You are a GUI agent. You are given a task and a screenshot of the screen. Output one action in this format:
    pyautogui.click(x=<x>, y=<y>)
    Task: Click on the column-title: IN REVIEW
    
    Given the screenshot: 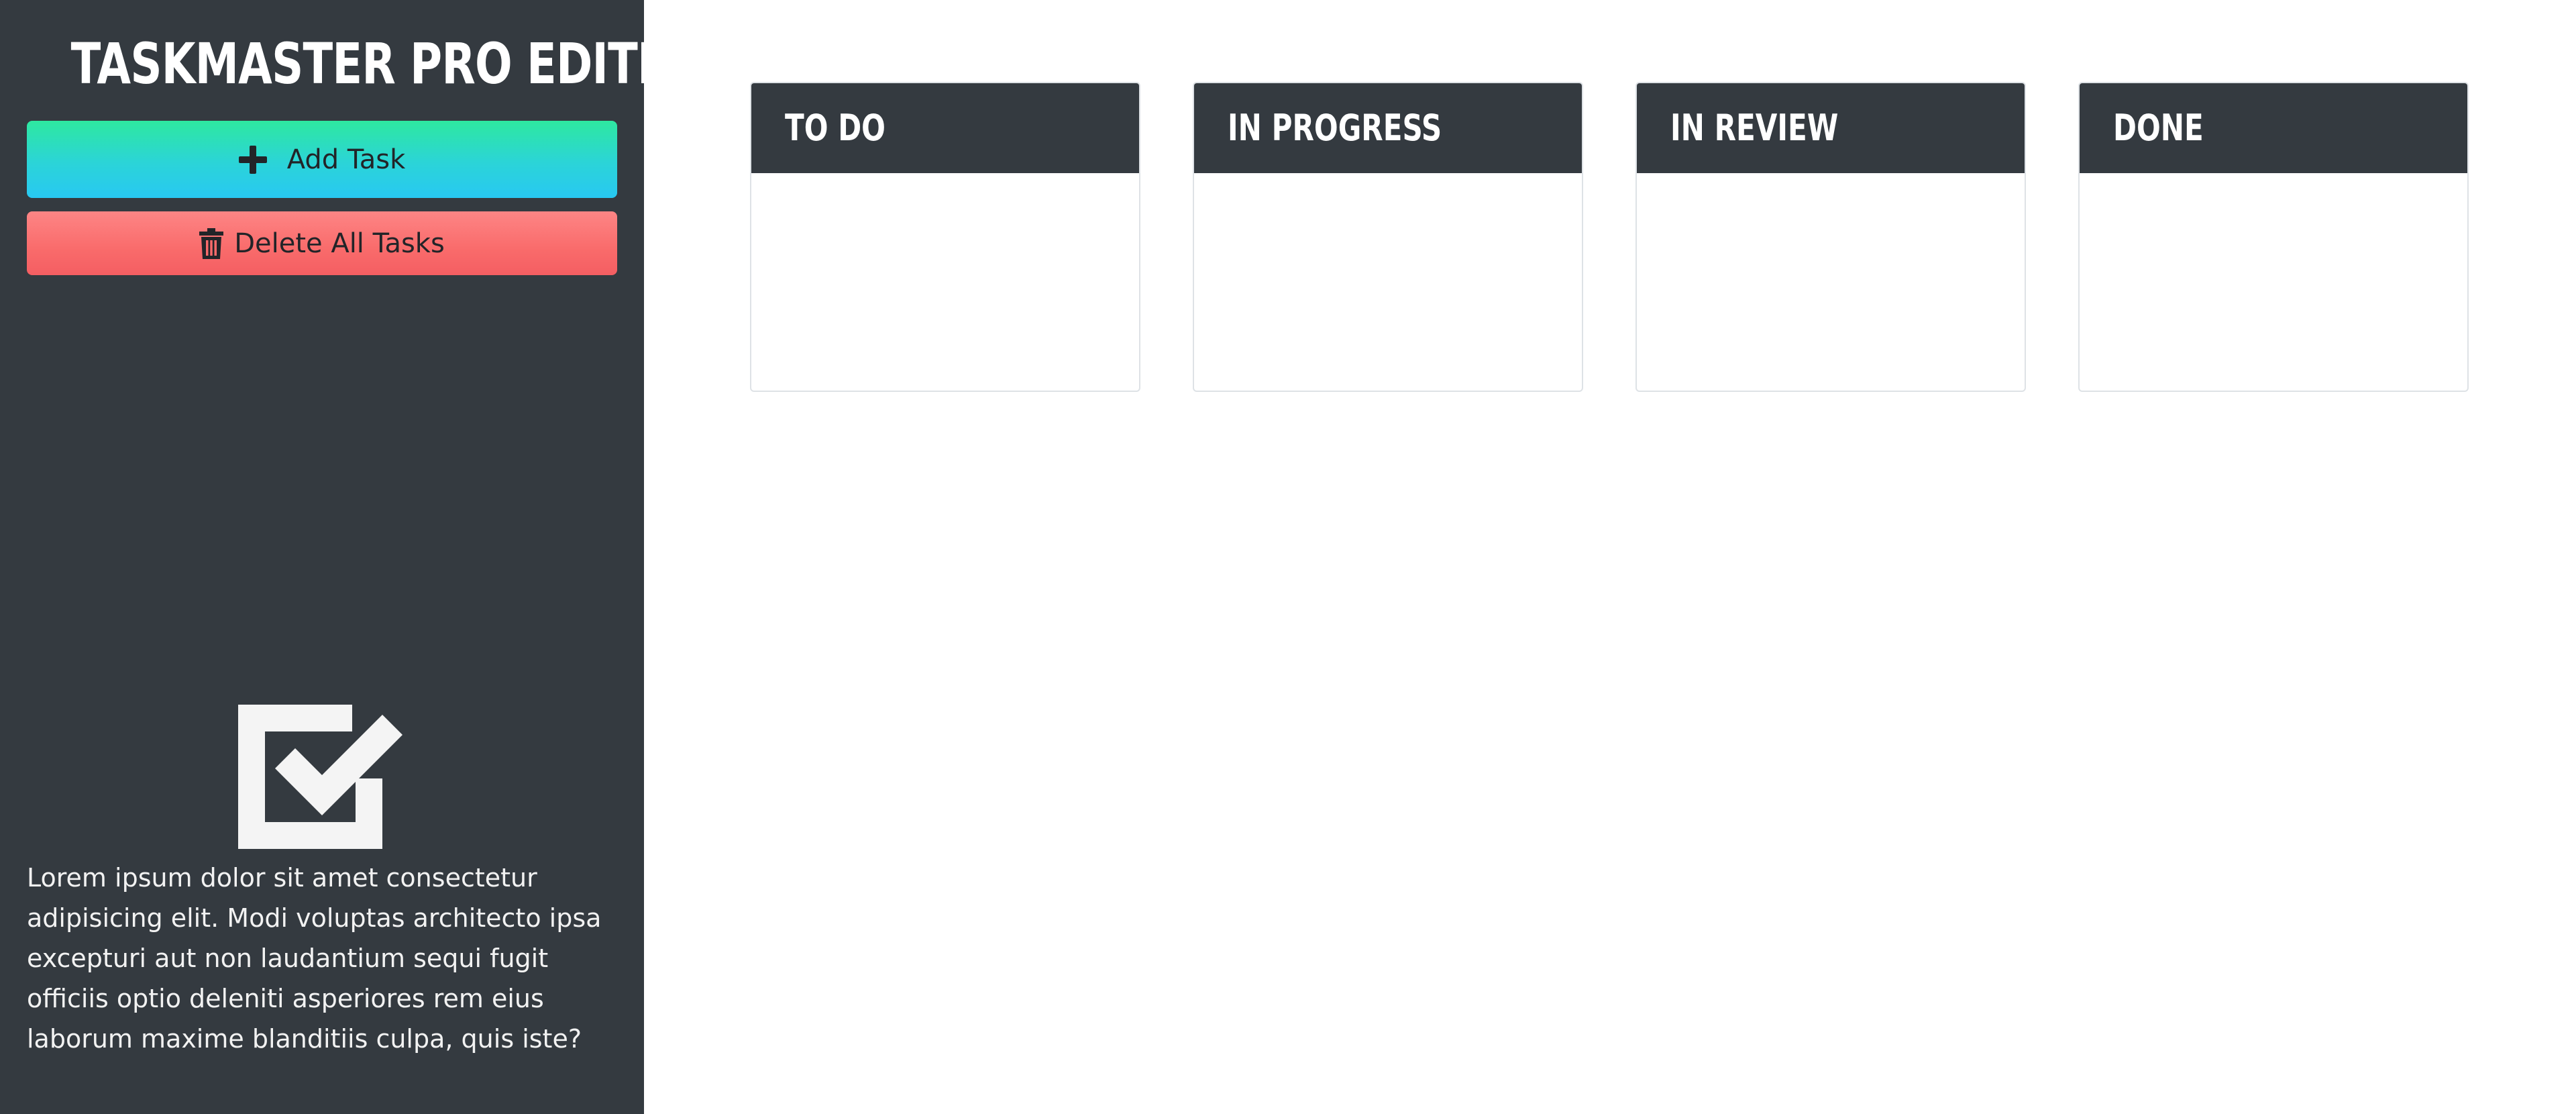 What is the action you would take?
    pyautogui.click(x=1754, y=128)
    